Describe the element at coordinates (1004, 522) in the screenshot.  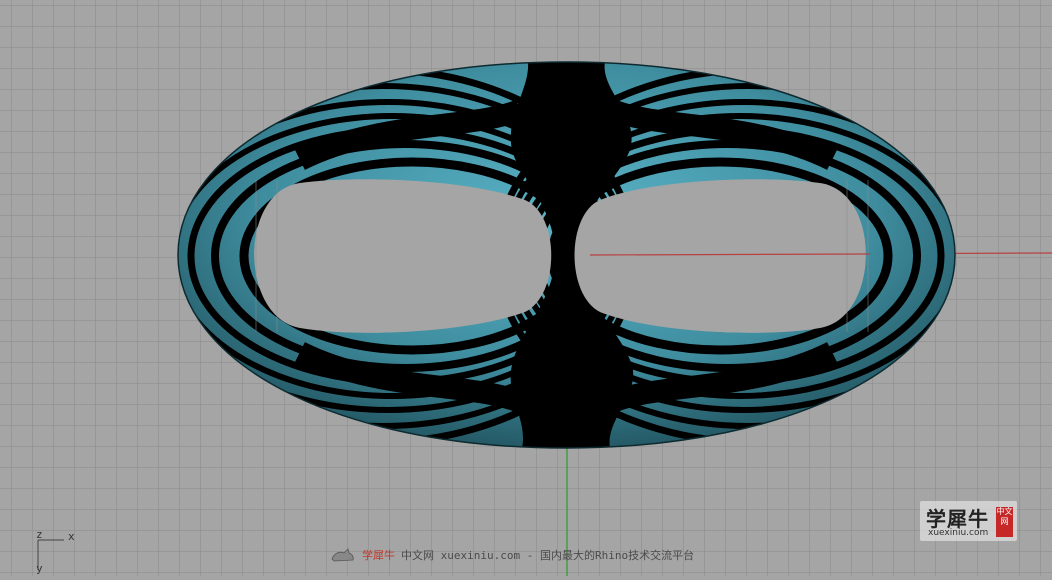
I see `logo-stamp: 中文网` at that location.